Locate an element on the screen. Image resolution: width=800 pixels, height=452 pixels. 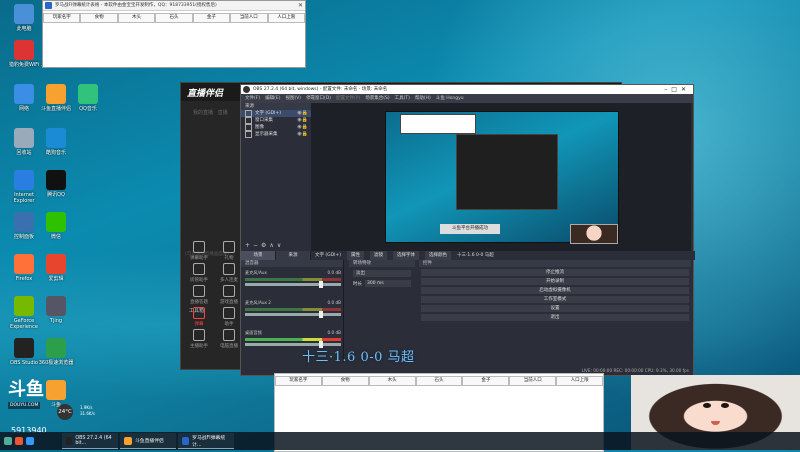
source-toolbar: +−⚙∧∨ is located at coordinates (264, 245).